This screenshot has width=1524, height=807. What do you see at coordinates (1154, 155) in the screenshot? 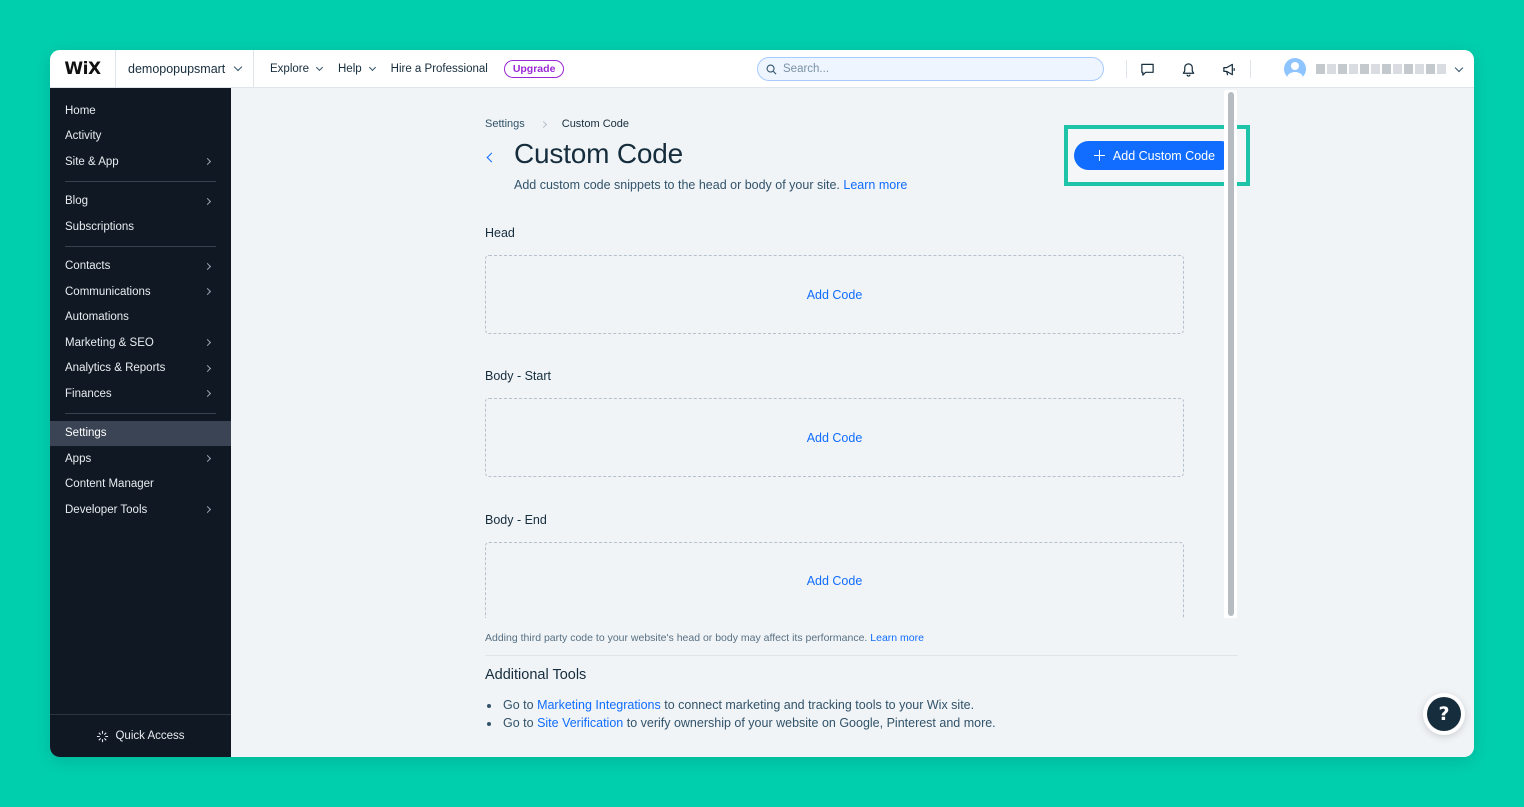
I see `add-custom-code-button: Add Custom Code` at bounding box center [1154, 155].